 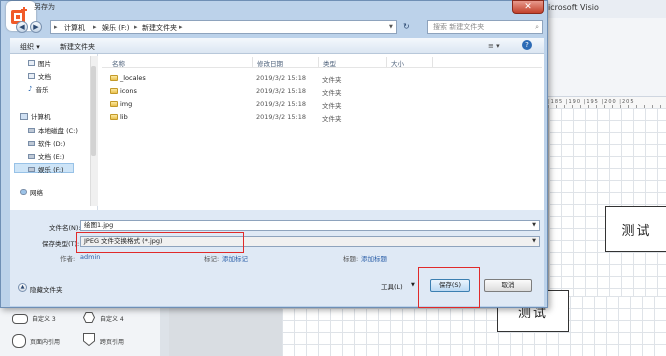 I want to click on nav-item-label: 娱乐 (F:), so click(x=51, y=170).